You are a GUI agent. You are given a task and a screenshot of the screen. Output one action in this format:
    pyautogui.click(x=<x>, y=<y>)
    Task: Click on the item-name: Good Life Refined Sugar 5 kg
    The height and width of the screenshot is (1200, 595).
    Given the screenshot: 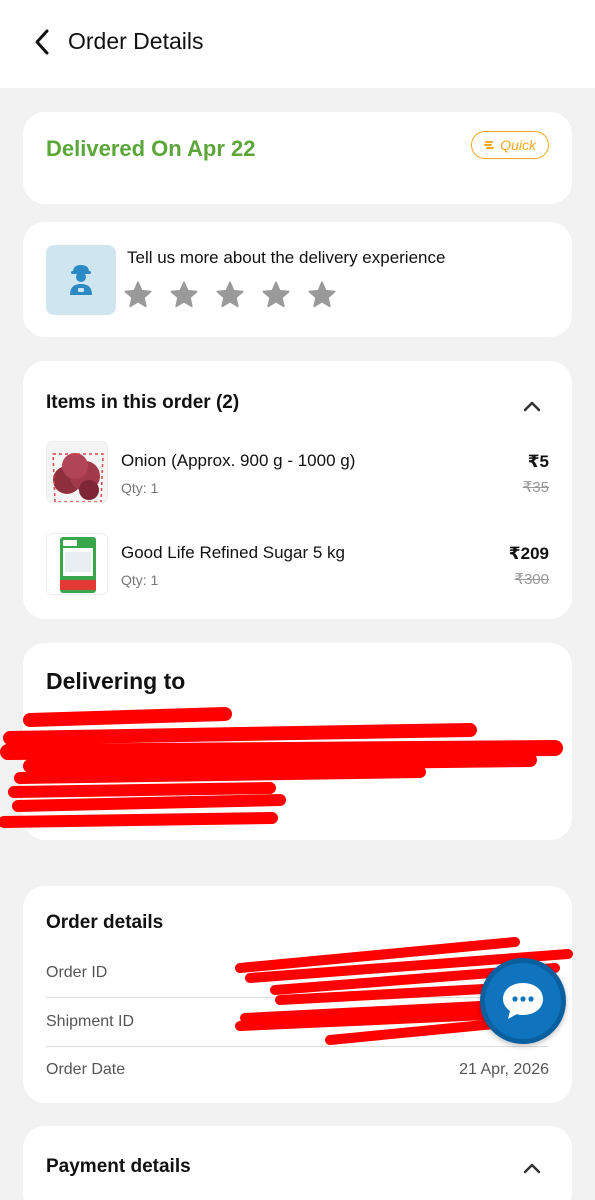 What is the action you would take?
    pyautogui.click(x=233, y=552)
    